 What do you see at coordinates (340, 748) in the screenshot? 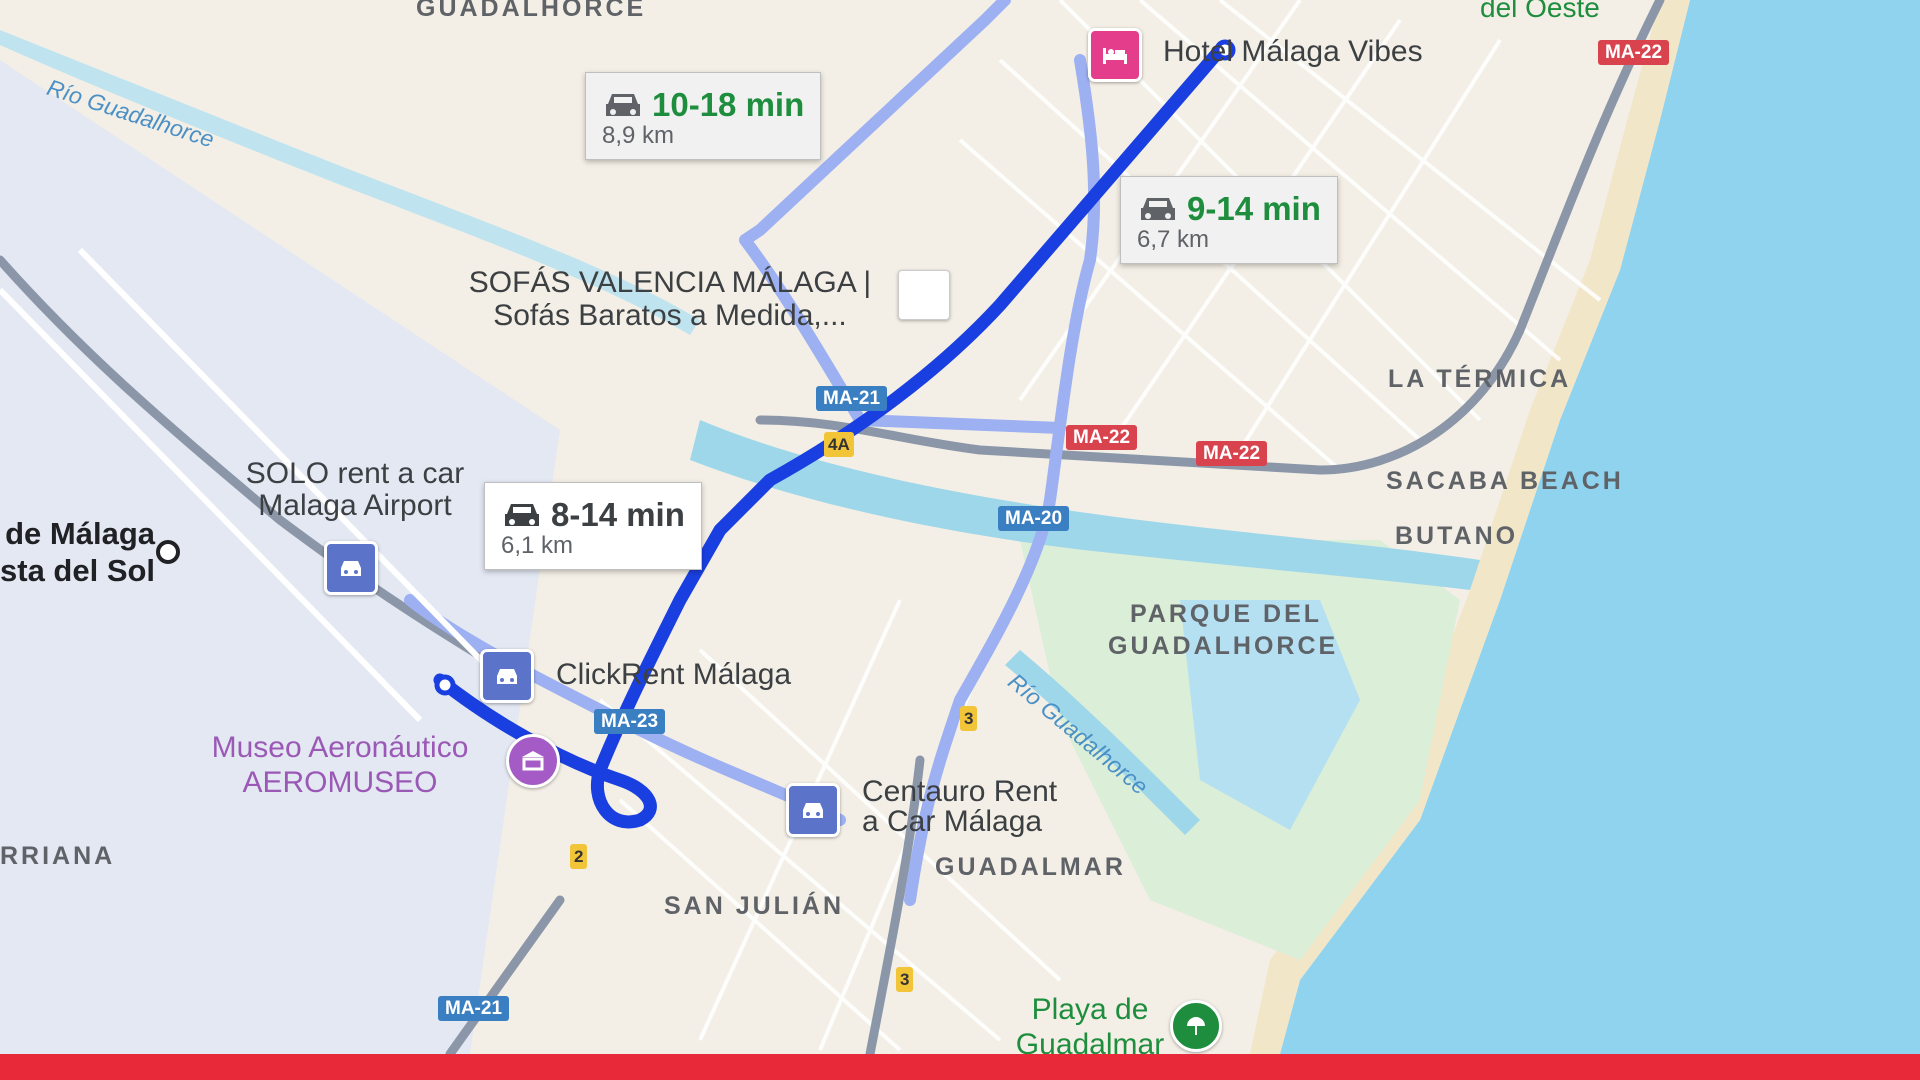
I see `place-museum-line1: Museo Aeronáutico` at bounding box center [340, 748].